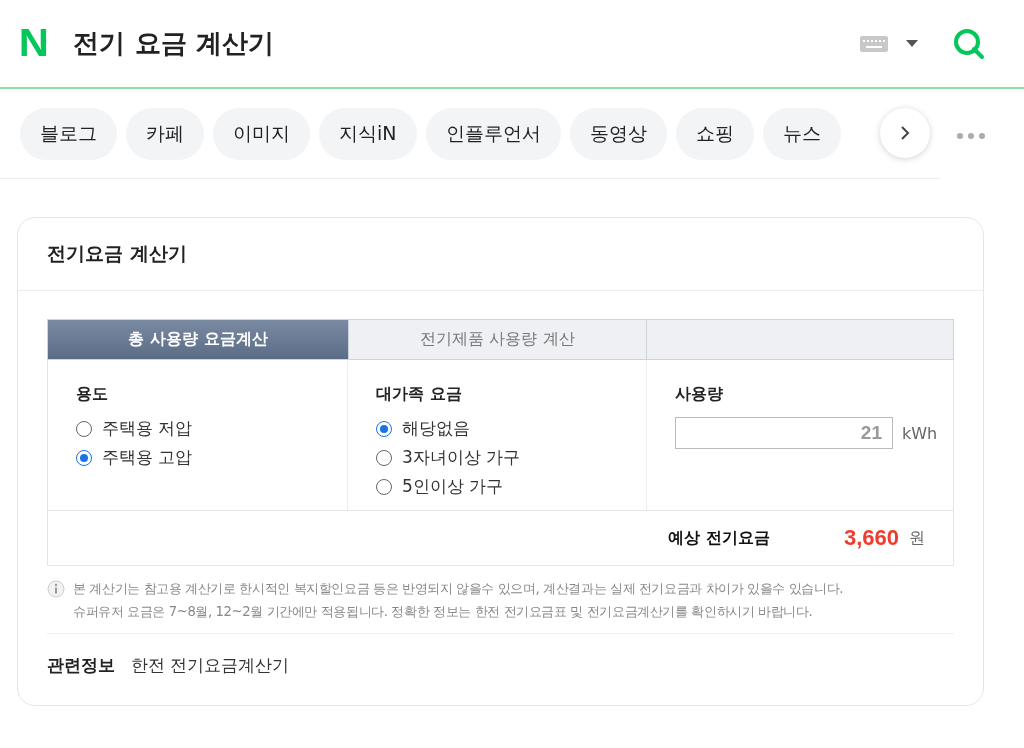 This screenshot has width=1024, height=748. What do you see at coordinates (500, 254) in the screenshot?
I see `card-title: 전기요금 계산기` at bounding box center [500, 254].